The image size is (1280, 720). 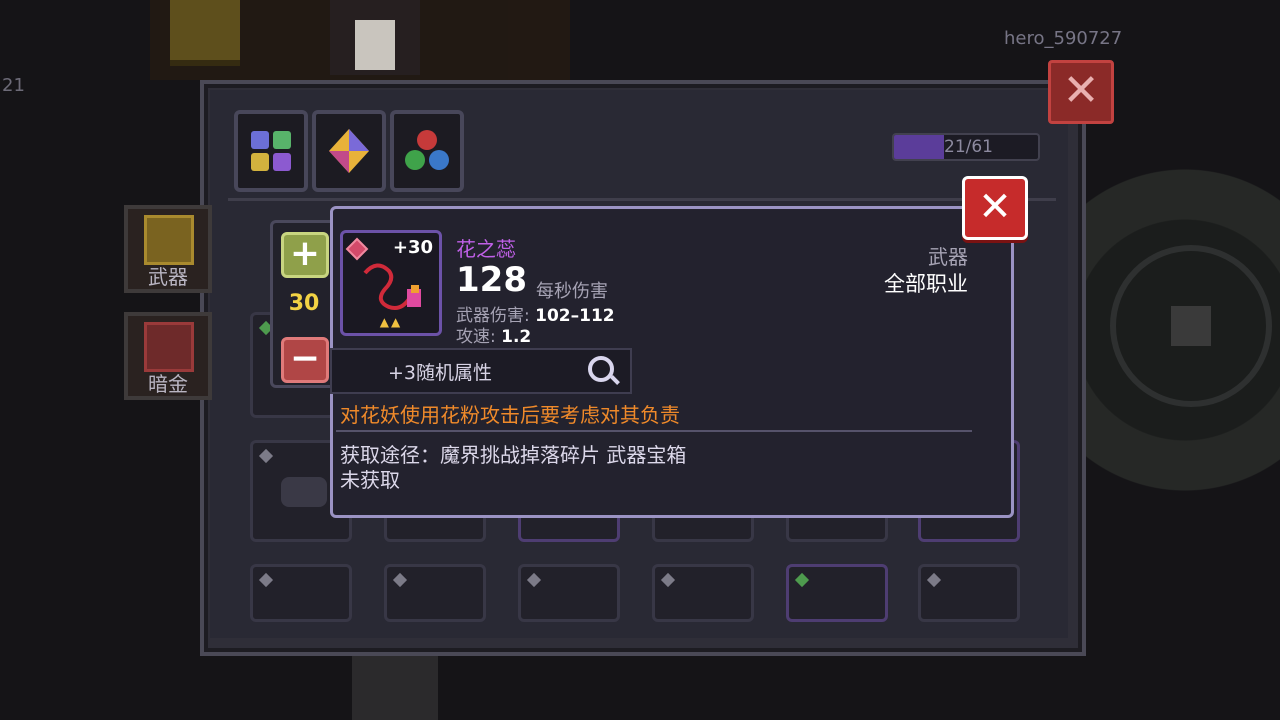 What do you see at coordinates (169, 347) in the screenshot?
I see `dark-gold-tab-icon` at bounding box center [169, 347].